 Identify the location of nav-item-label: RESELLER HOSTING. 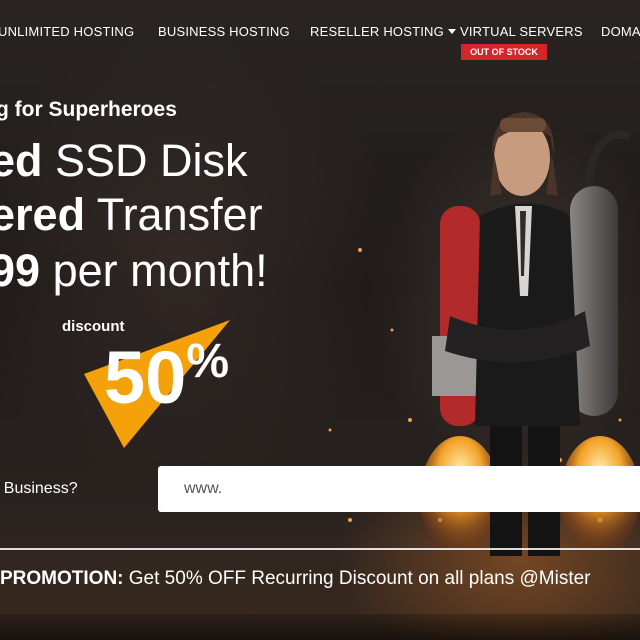
(377, 31).